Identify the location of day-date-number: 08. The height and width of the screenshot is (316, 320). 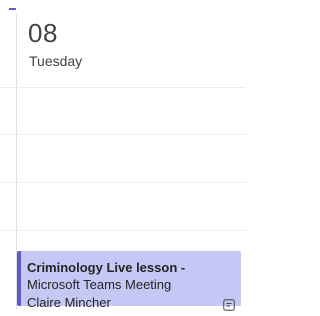
(43, 33).